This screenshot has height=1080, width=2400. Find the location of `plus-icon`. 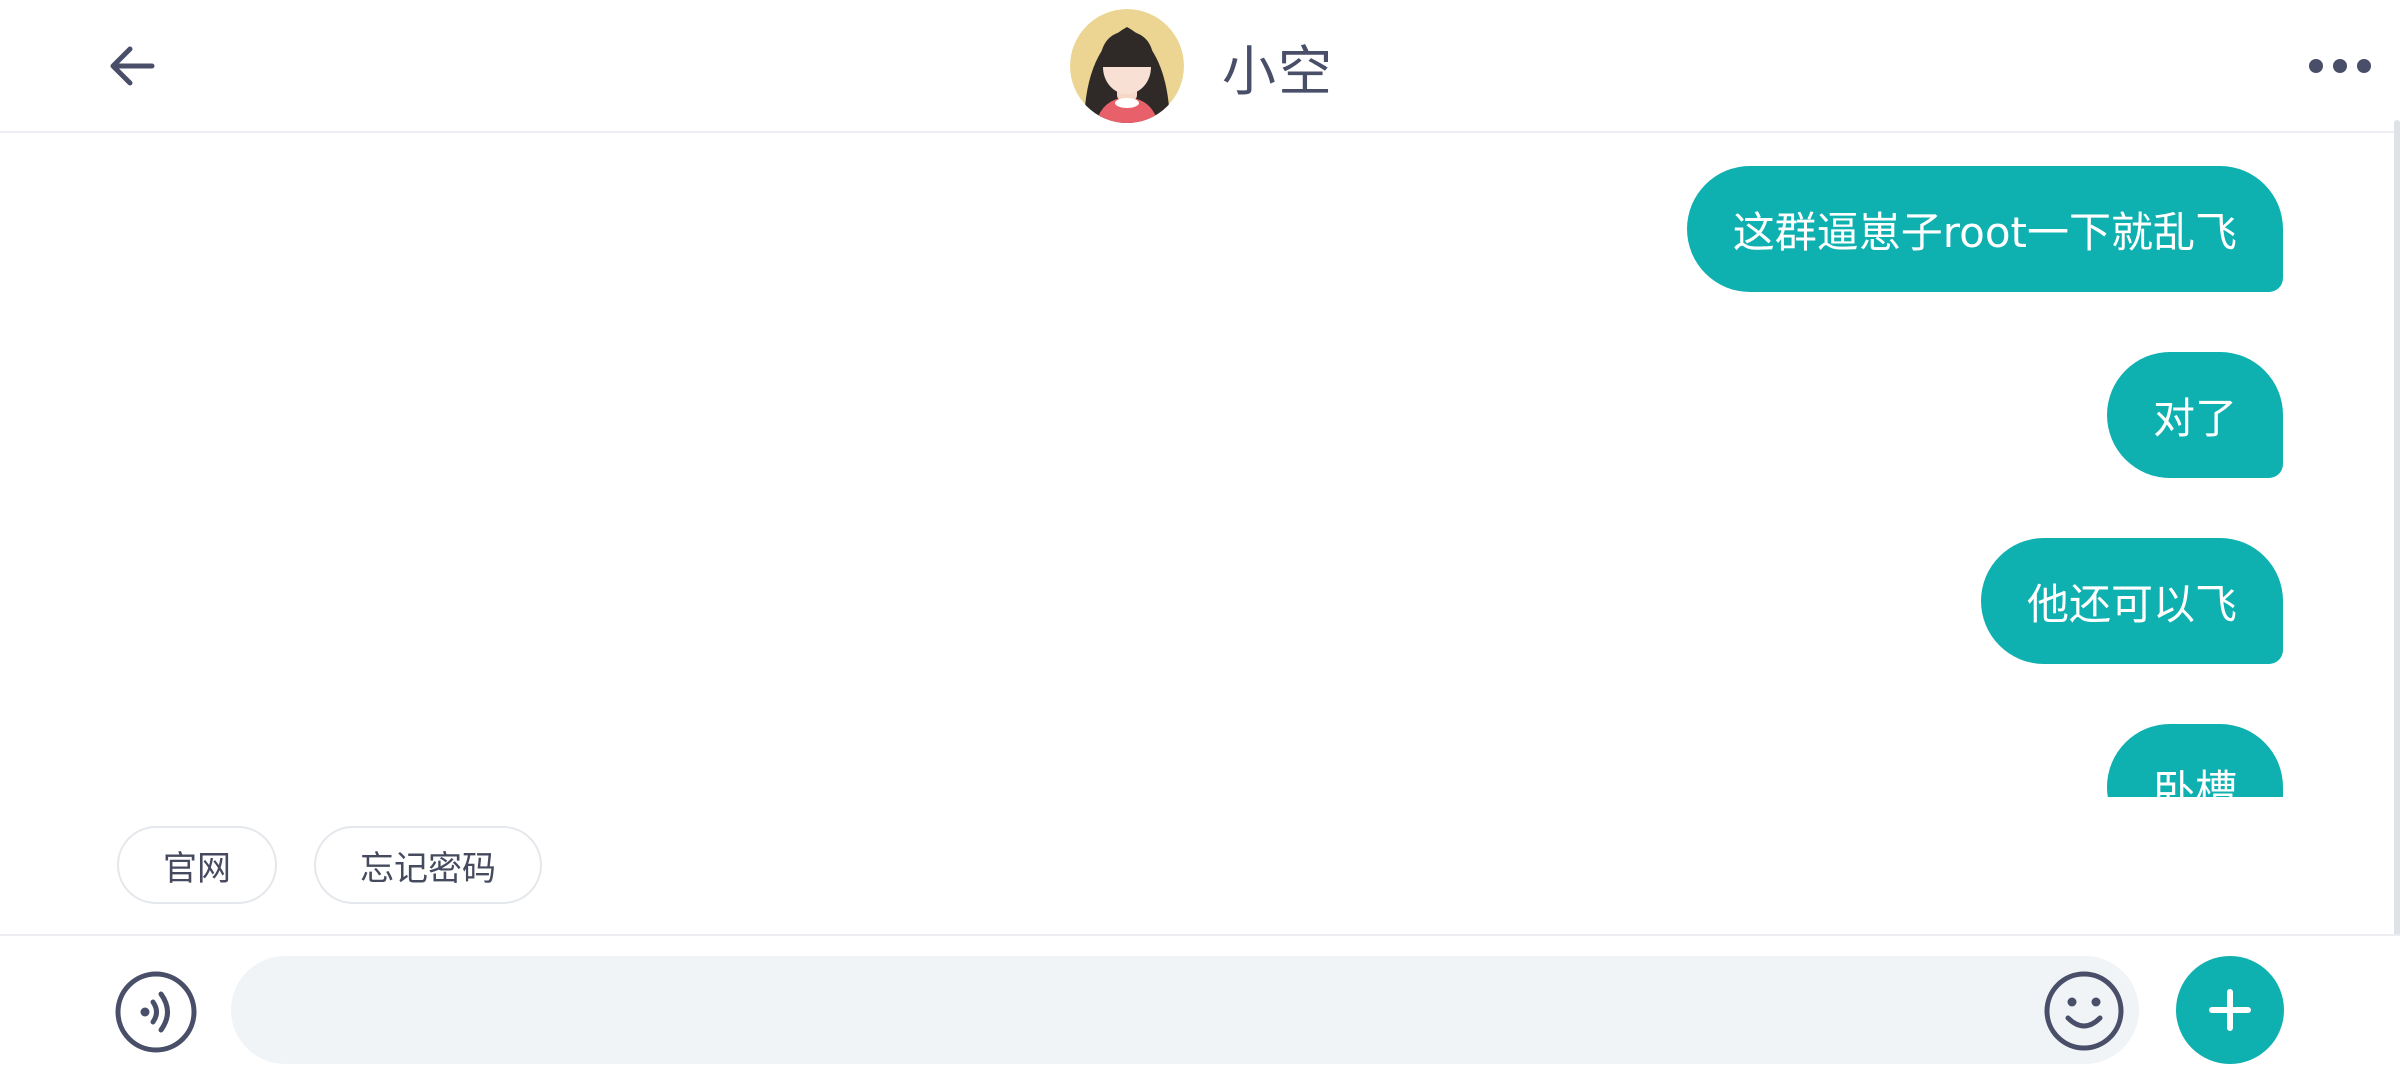

plus-icon is located at coordinates (2230, 1010).